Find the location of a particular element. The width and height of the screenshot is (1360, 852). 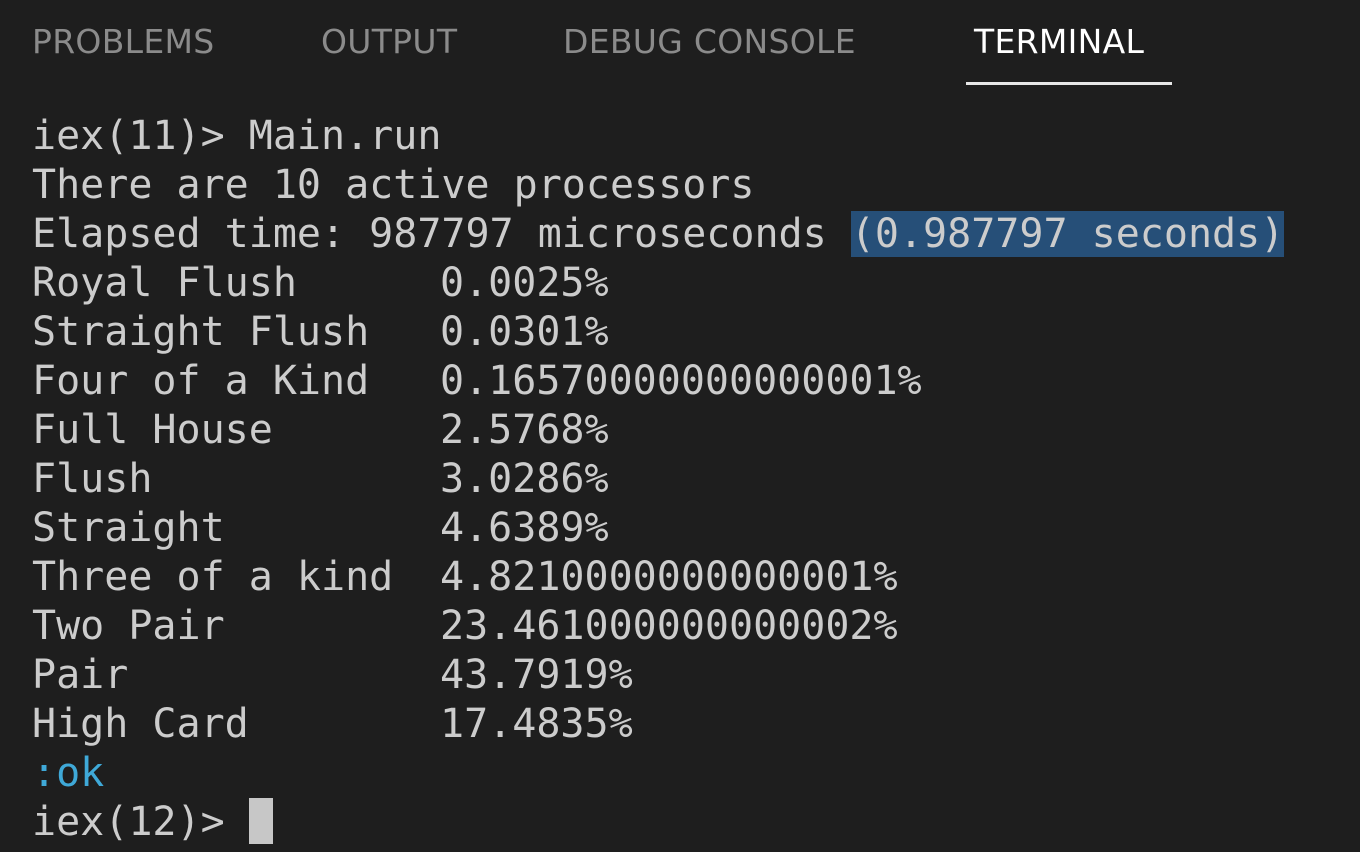

text-cursor is located at coordinates (260, 821).